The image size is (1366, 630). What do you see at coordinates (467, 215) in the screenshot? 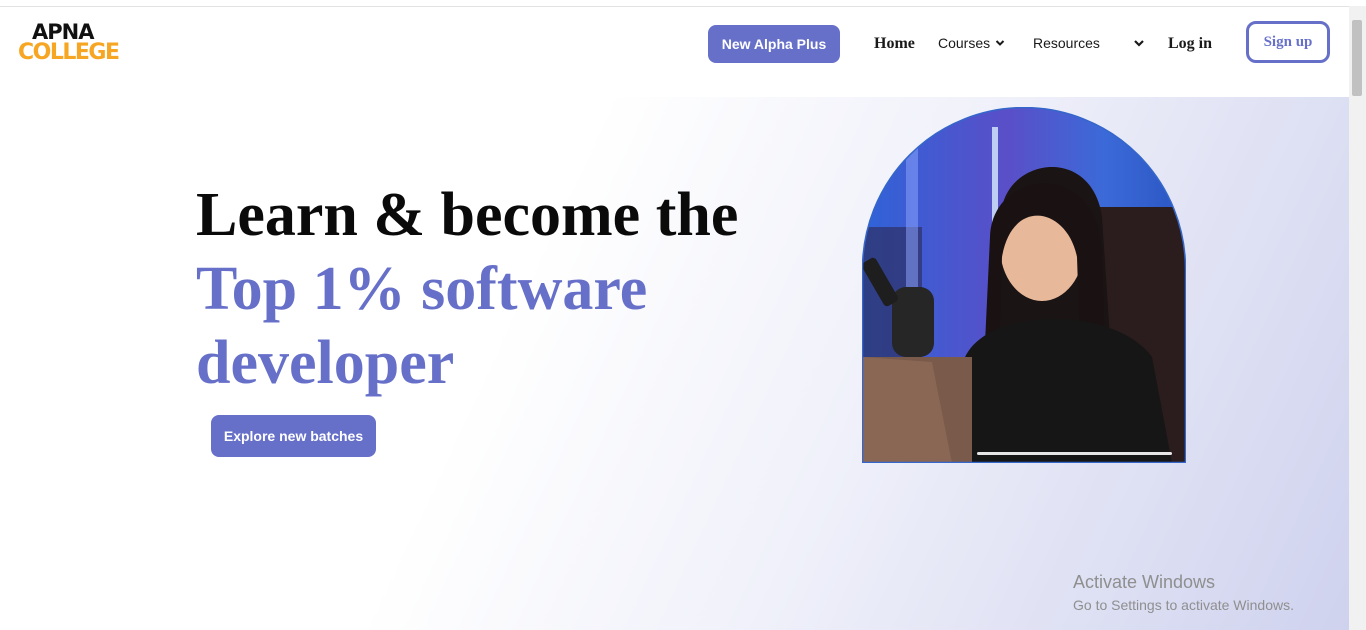
I see `hero-heading-line1: Learn & become the` at bounding box center [467, 215].